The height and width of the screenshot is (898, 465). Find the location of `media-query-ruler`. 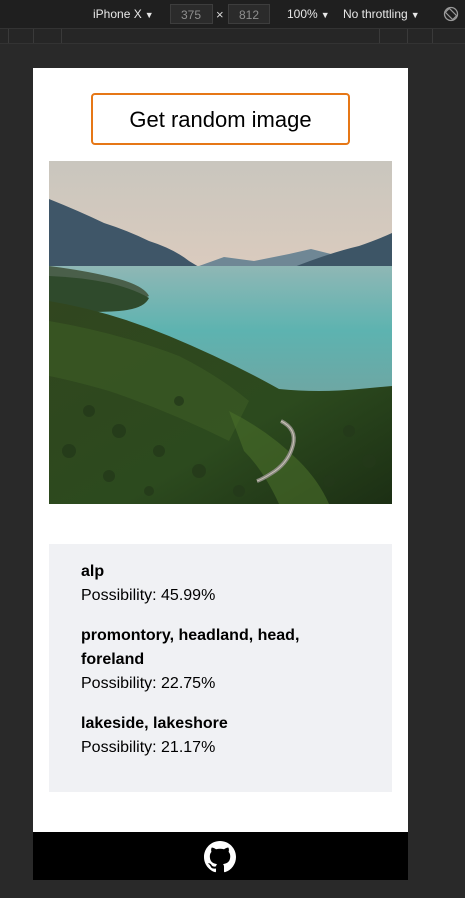

media-query-ruler is located at coordinates (232, 36).